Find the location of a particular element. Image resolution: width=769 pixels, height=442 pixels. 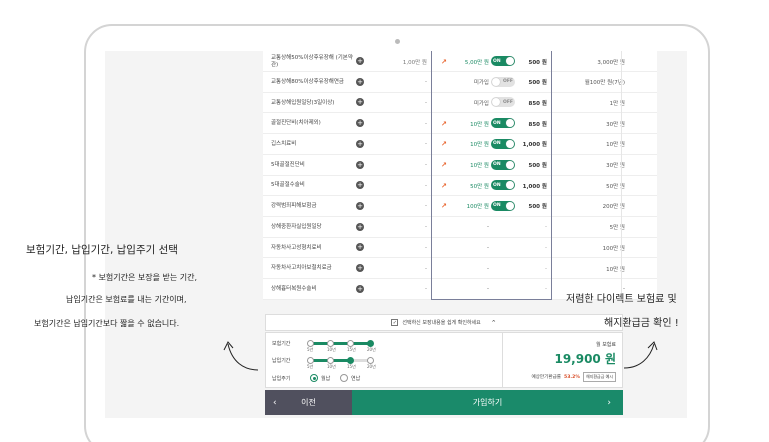

coverage-premium: 850 원 is located at coordinates (537, 103).